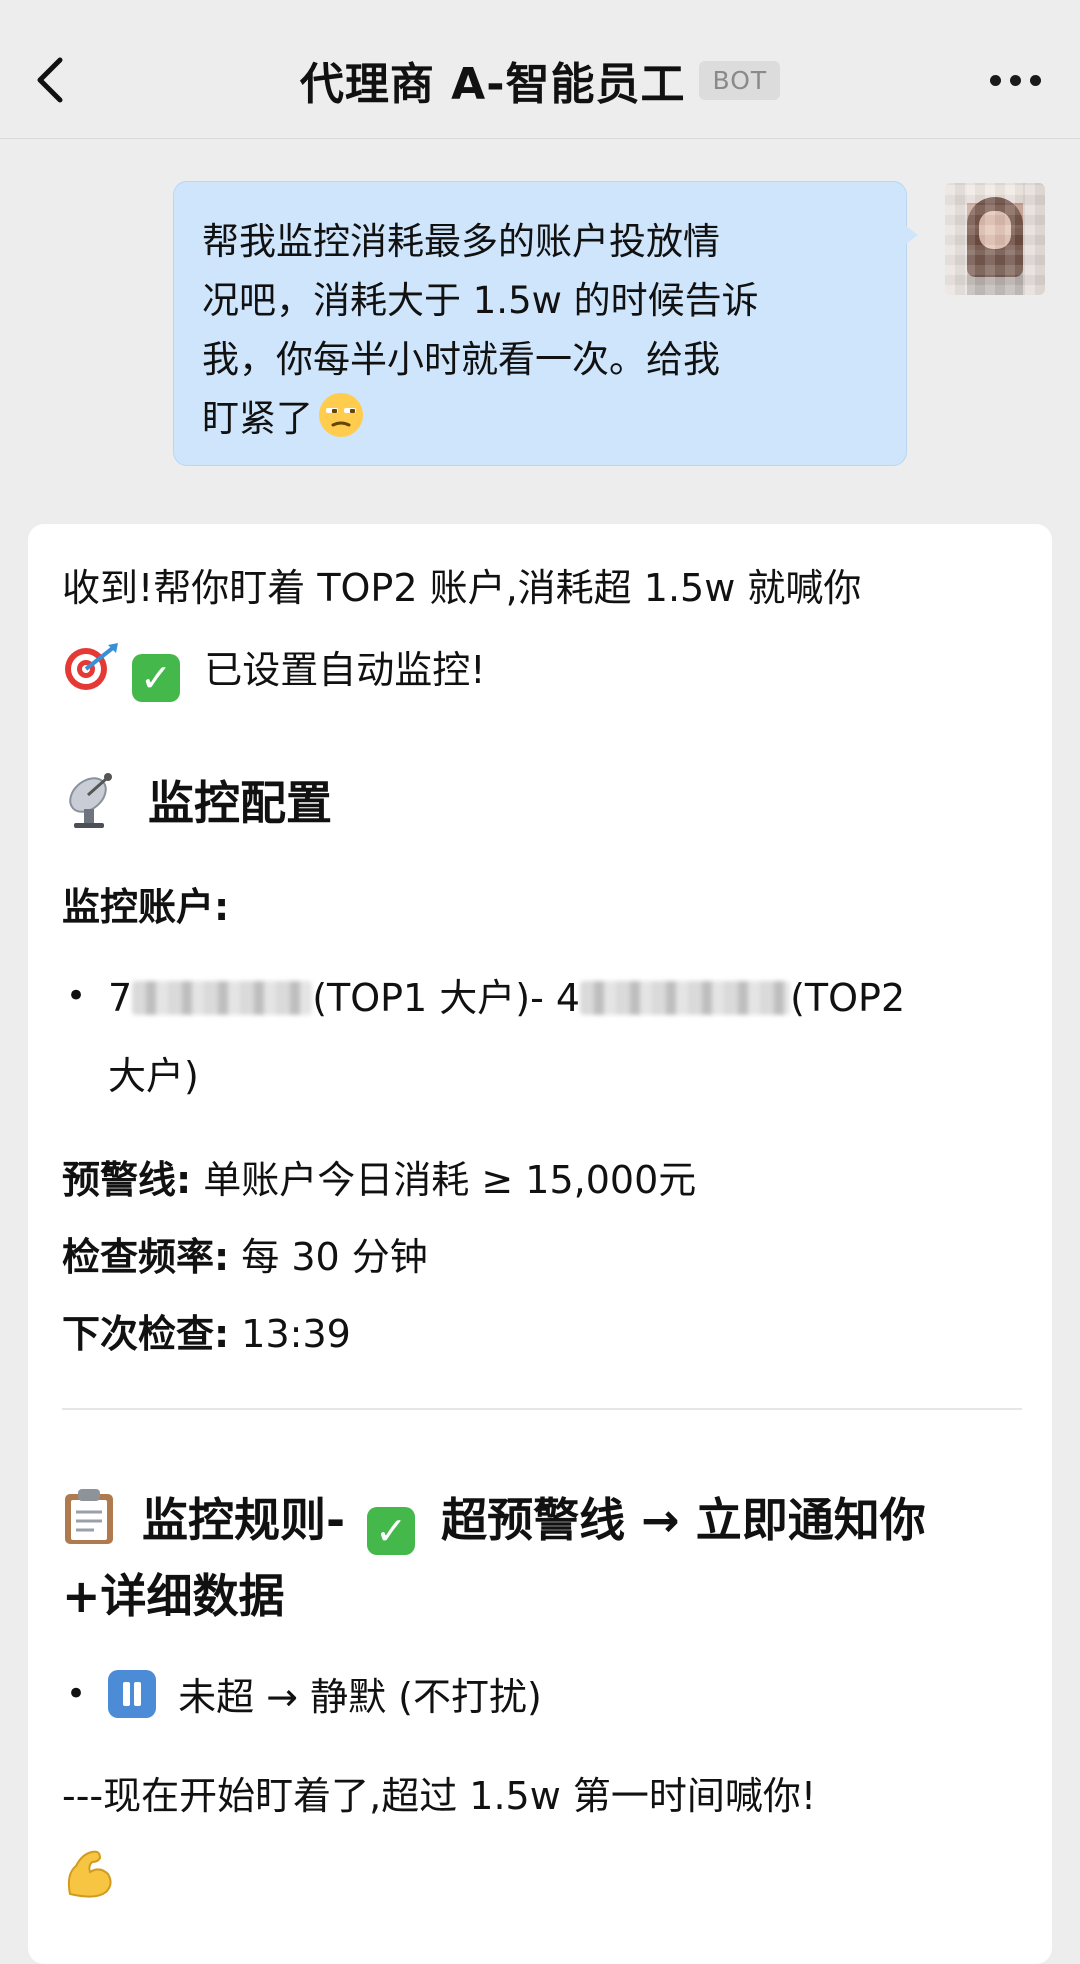 The height and width of the screenshot is (1964, 1080). I want to click on bot-badge: BOT, so click(740, 80).